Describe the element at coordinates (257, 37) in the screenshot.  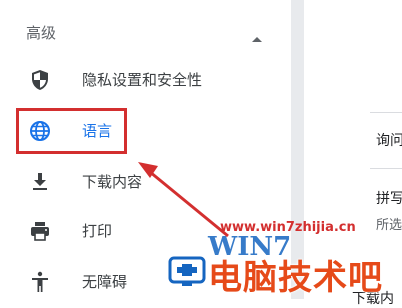
I see `chevron-up-icon` at that location.